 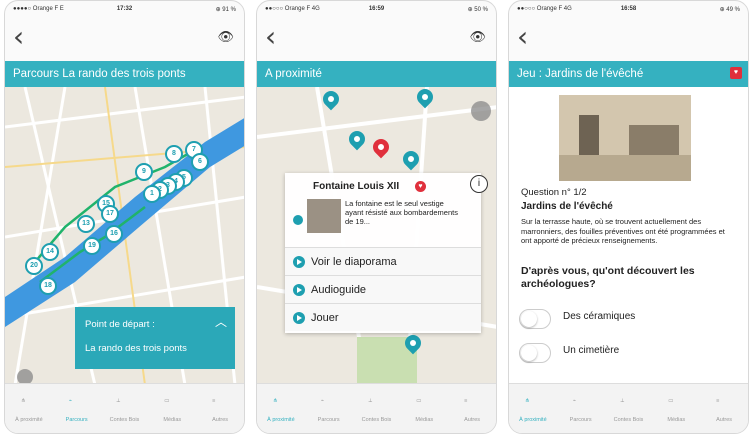 I want to click on route-marker: 17, so click(x=110, y=214).